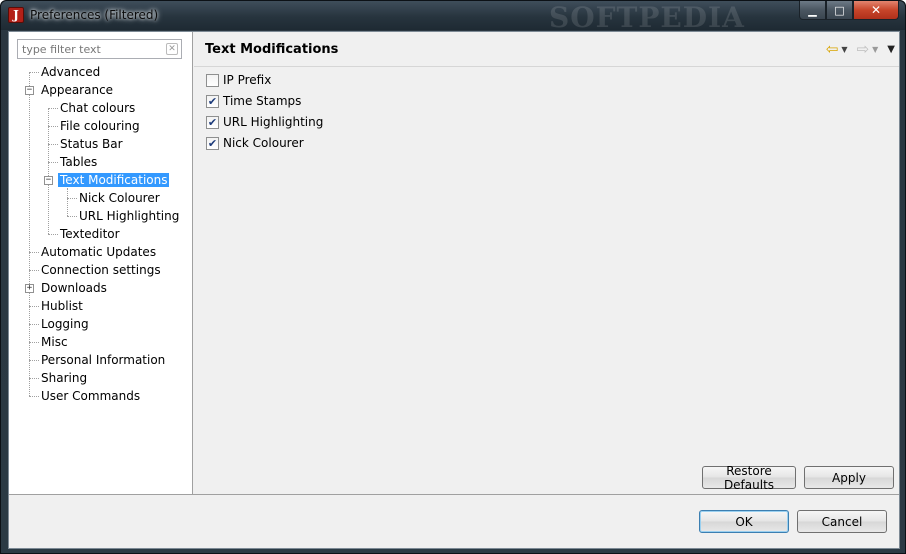  Describe the element at coordinates (647, 17) in the screenshot. I see `watermark: SOFTPEDIA` at that location.